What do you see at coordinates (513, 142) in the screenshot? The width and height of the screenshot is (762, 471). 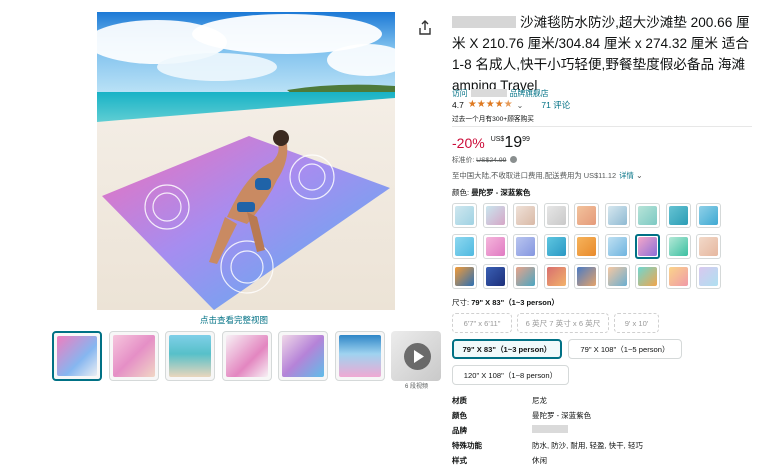 I see `price-whole: 19` at bounding box center [513, 142].